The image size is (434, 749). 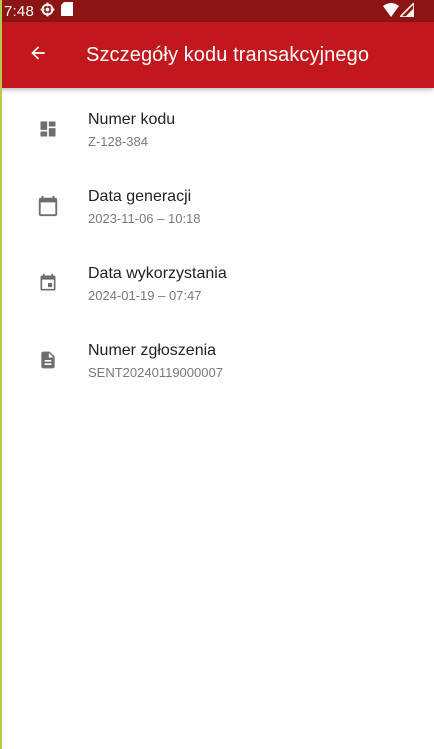 What do you see at coordinates (48, 129) in the screenshot?
I see `dashboard-icon` at bounding box center [48, 129].